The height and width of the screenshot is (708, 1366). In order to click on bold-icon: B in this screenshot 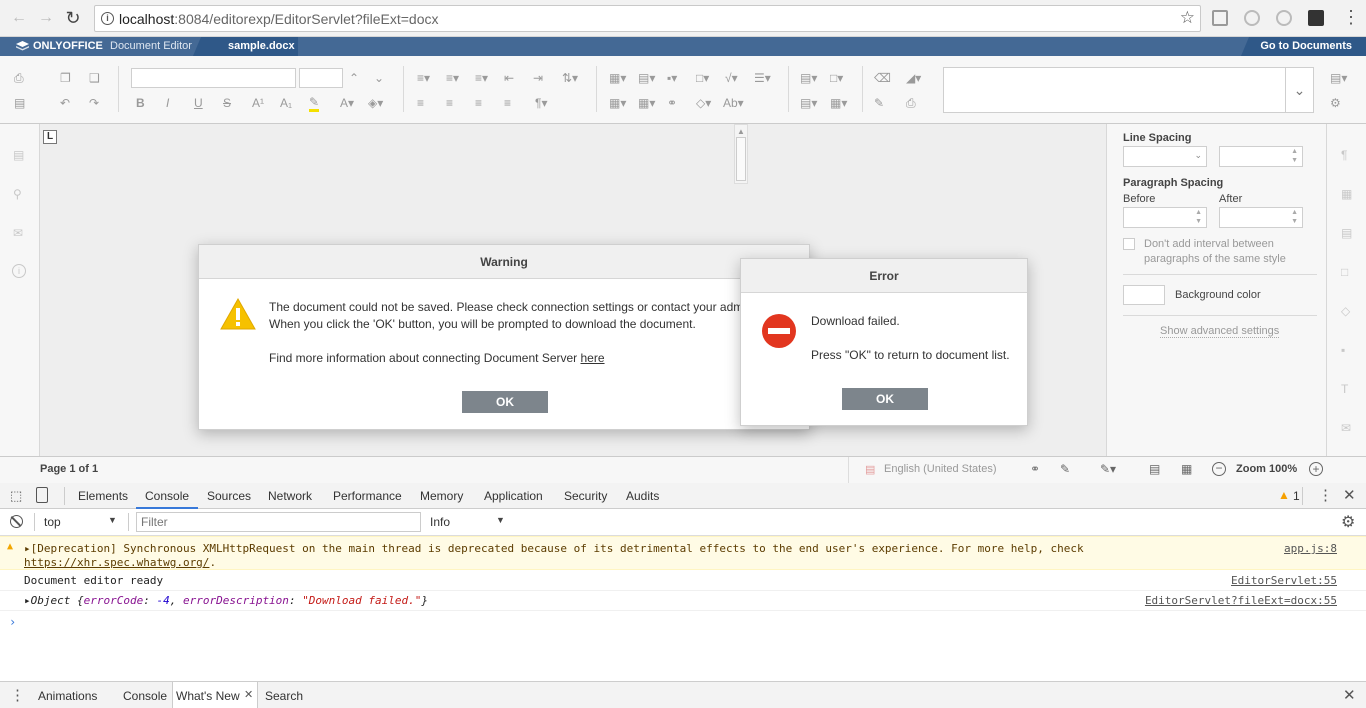, I will do `click(140, 103)`.